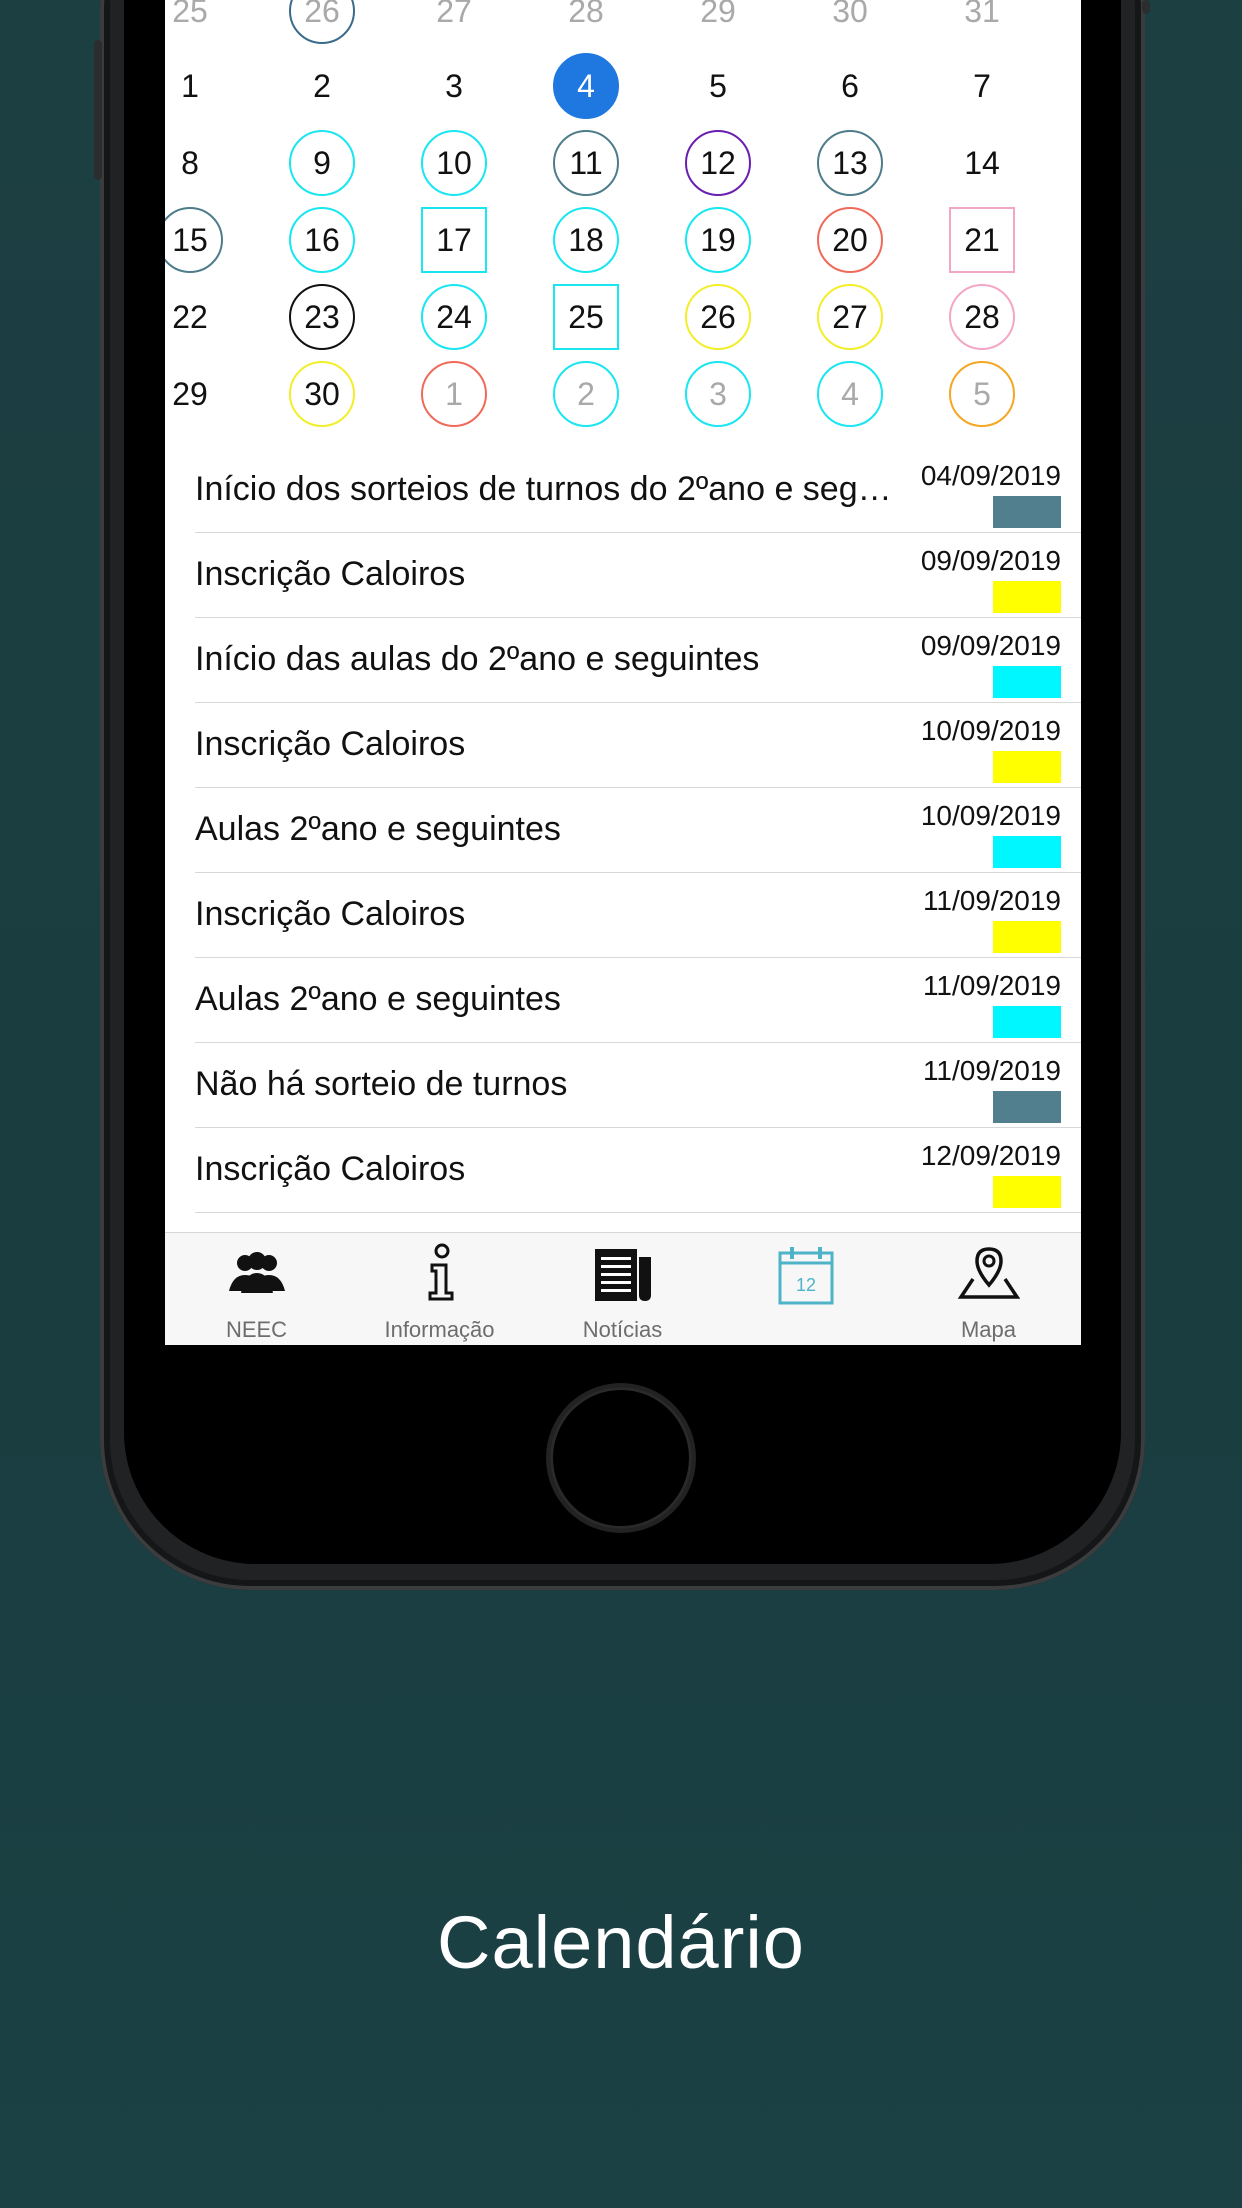  I want to click on event-row: Inscrição Caloiros 12/09/2019, so click(638, 1170).